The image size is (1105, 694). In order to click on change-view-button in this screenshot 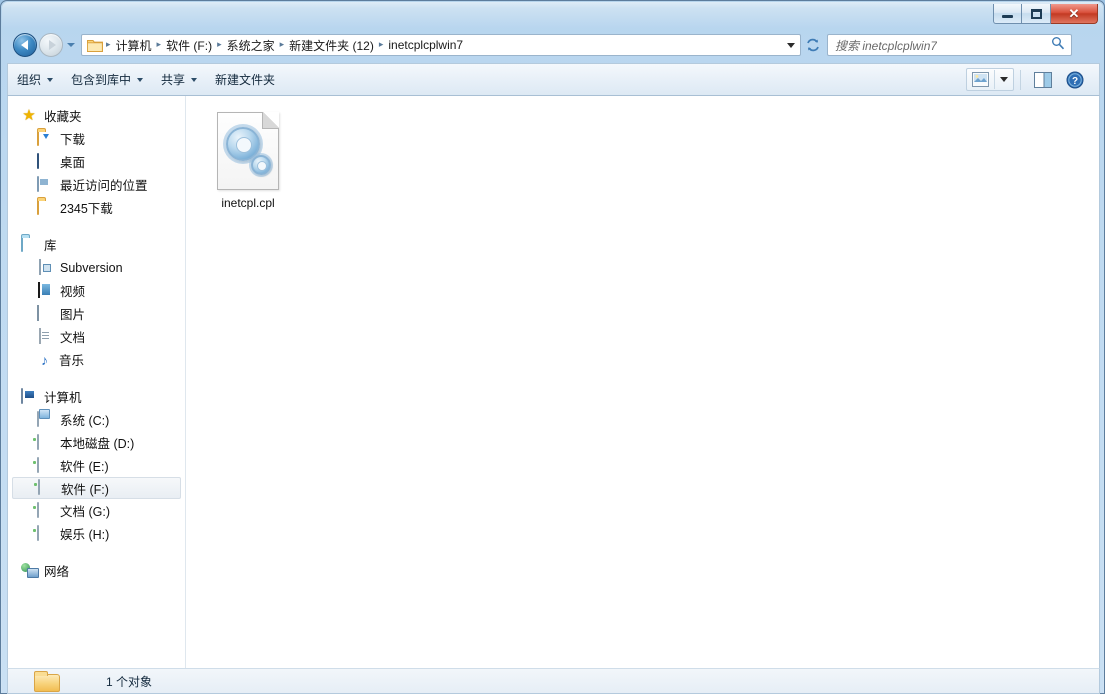, I will do `click(990, 79)`.